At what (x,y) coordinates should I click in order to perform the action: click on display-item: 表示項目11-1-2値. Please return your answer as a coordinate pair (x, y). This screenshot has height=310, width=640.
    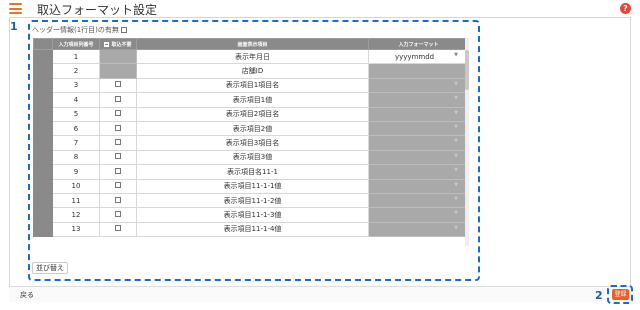
    Looking at the image, I should click on (252, 200).